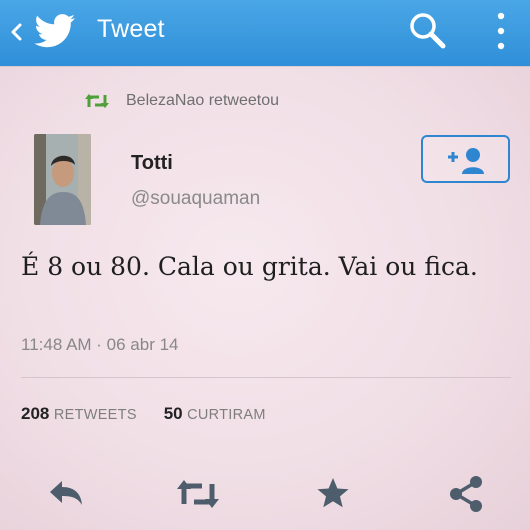 Image resolution: width=530 pixels, height=530 pixels. I want to click on retweet-count: 208, so click(35, 413).